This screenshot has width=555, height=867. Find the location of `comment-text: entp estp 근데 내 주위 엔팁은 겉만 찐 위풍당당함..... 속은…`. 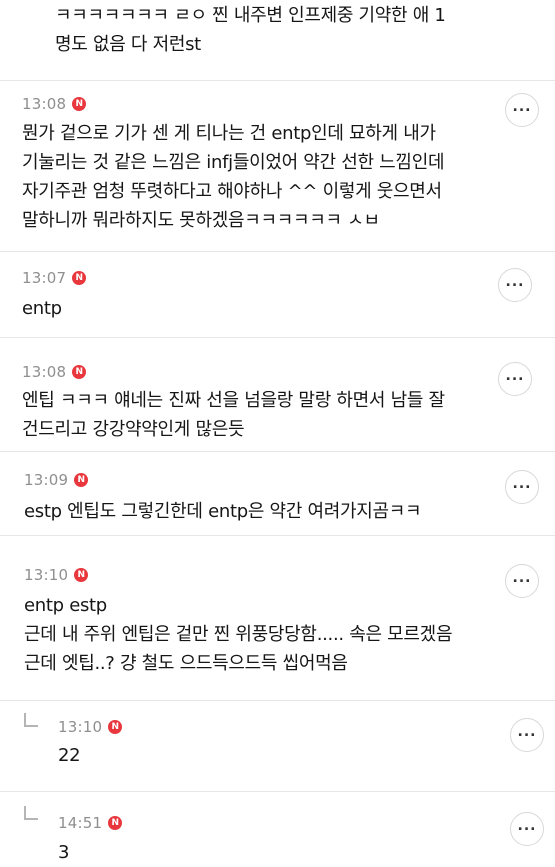

comment-text: entp estp 근데 내 주위 엔팁은 겉만 찐 위풍당당함..... 속은… is located at coordinates (238, 634).